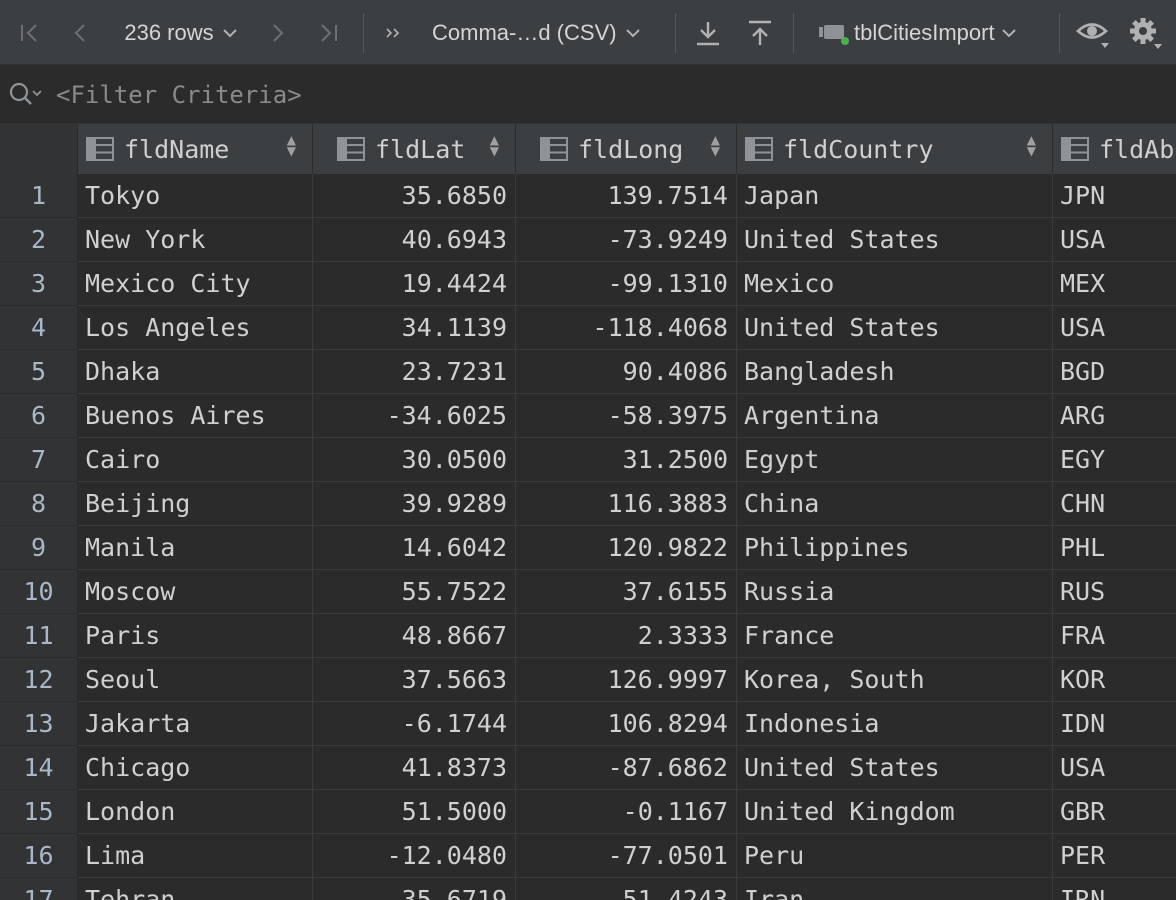  What do you see at coordinates (1114, 889) in the screenshot?
I see `cell-abbreviation: IRN` at bounding box center [1114, 889].